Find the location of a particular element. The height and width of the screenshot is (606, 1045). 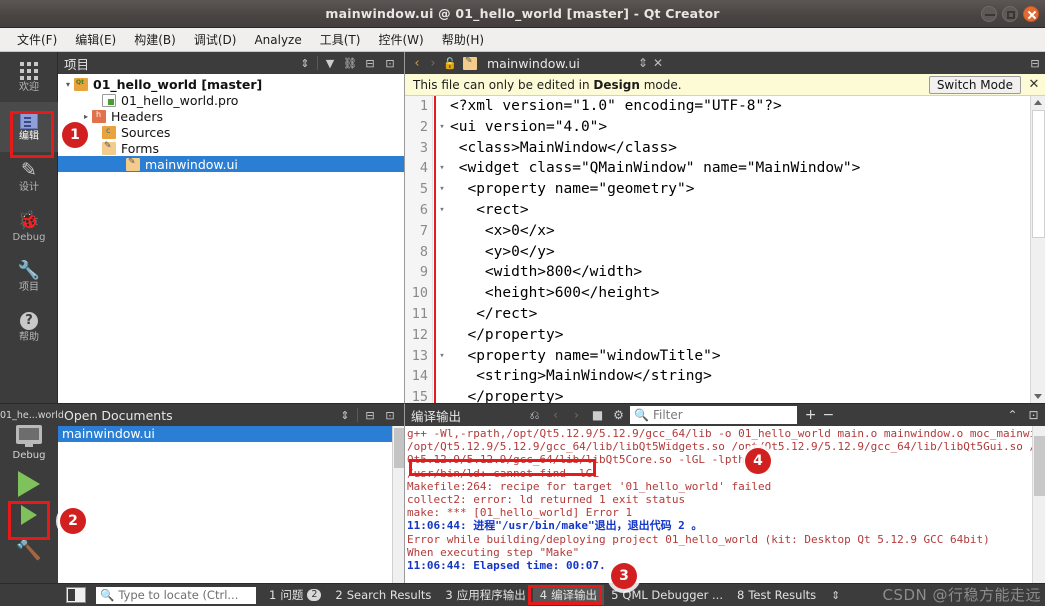

minimize-panel-icon: ⌃ is located at coordinates (1012, 415).